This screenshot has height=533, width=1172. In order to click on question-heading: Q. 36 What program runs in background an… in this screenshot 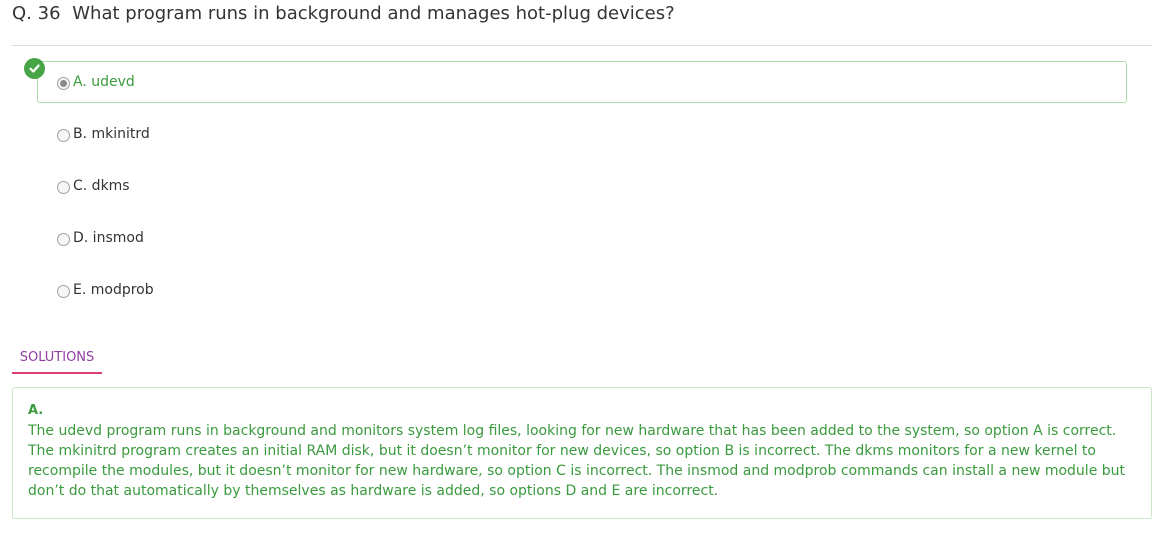, I will do `click(343, 13)`.